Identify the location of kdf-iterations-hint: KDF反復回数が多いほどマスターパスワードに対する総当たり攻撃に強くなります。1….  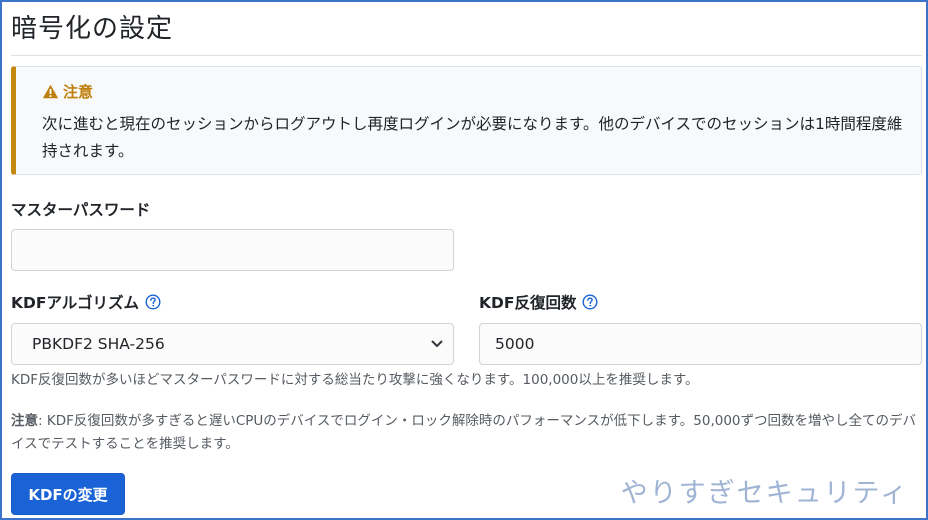
(355, 380).